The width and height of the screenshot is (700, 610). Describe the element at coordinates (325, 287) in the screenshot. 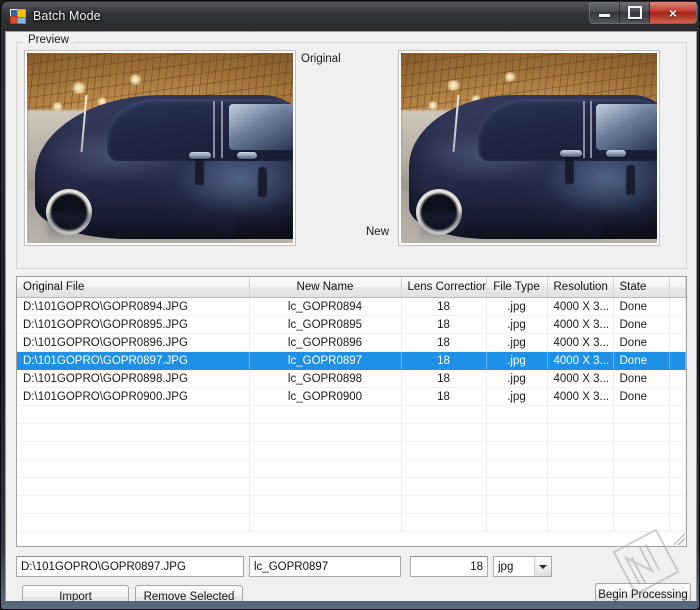

I see `col-header-new-name: New Name` at that location.